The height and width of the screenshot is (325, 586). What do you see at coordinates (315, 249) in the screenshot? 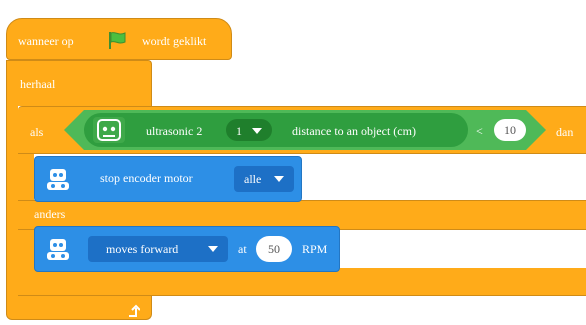
I see `rpm-label: RPM` at bounding box center [315, 249].